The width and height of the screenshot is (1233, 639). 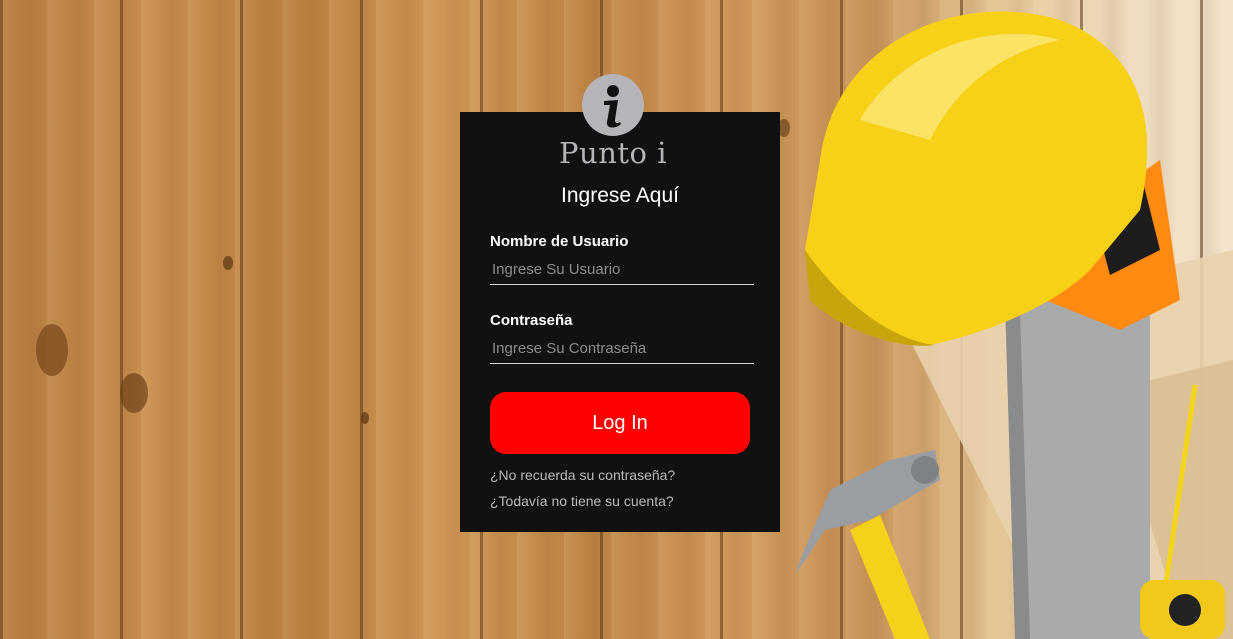 What do you see at coordinates (559, 241) in the screenshot?
I see `username-label: Nombre de Usuario` at bounding box center [559, 241].